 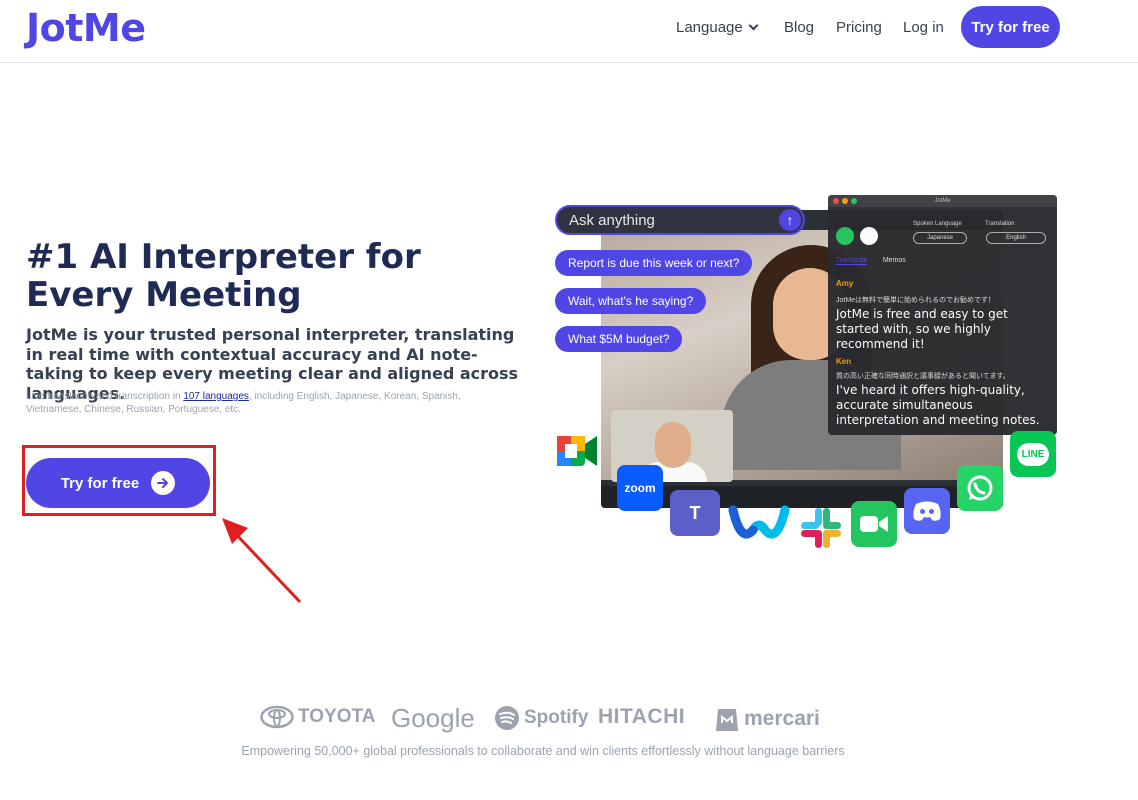 What do you see at coordinates (845, 201) in the screenshot?
I see `minimize-dot-icon` at bounding box center [845, 201].